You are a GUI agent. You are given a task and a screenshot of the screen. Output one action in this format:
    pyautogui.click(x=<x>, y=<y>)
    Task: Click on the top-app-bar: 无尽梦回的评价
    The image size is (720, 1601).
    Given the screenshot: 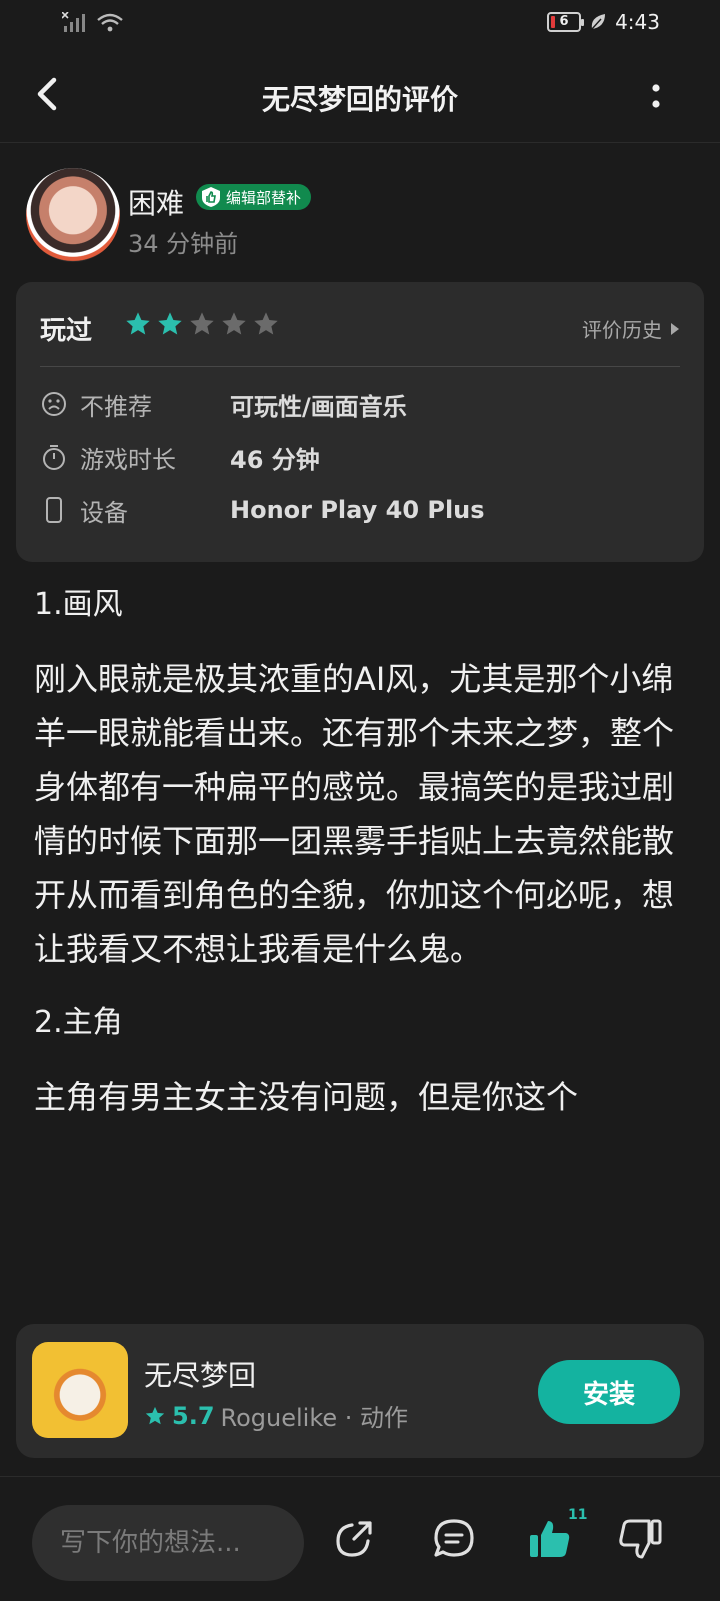 What is the action you would take?
    pyautogui.click(x=360, y=99)
    